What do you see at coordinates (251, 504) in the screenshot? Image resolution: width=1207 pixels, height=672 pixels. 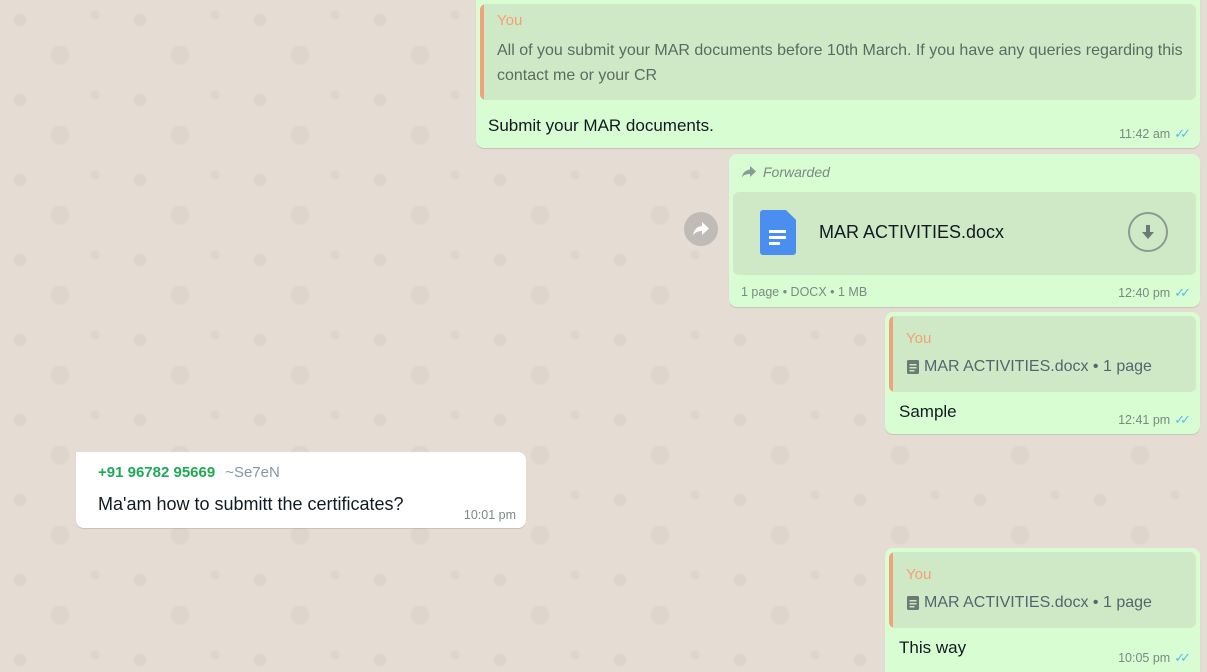 I see `message-text: Ma'am how to submitt the certificates?` at bounding box center [251, 504].